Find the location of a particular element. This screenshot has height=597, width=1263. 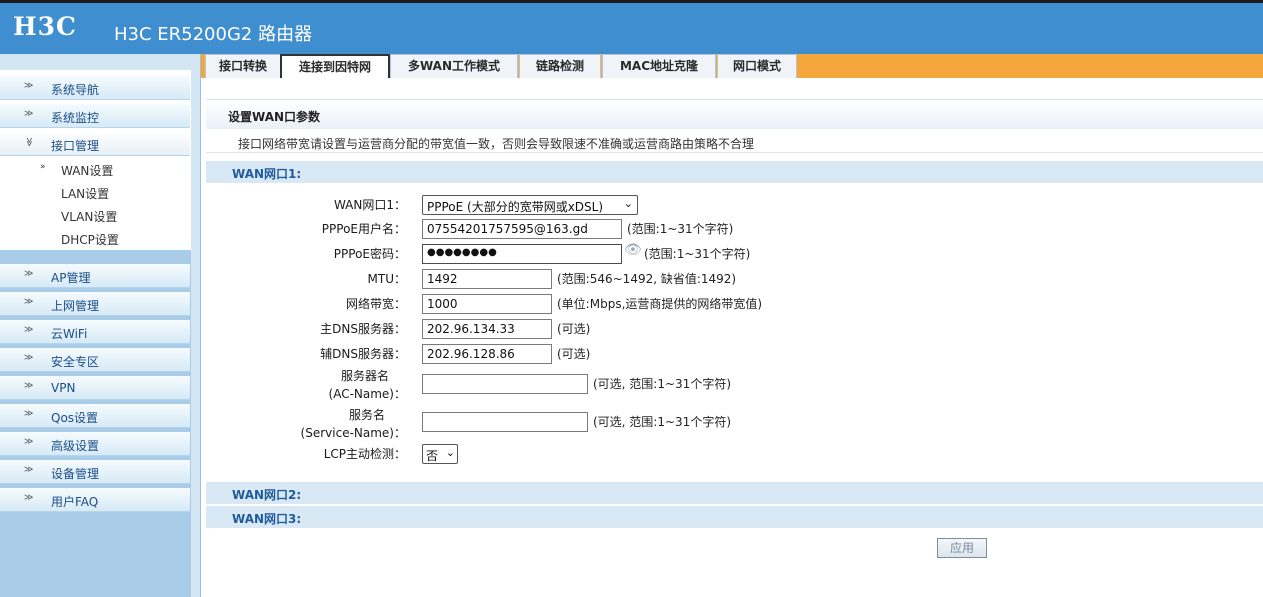

lcp-detect-selected: 否 is located at coordinates (432, 456).